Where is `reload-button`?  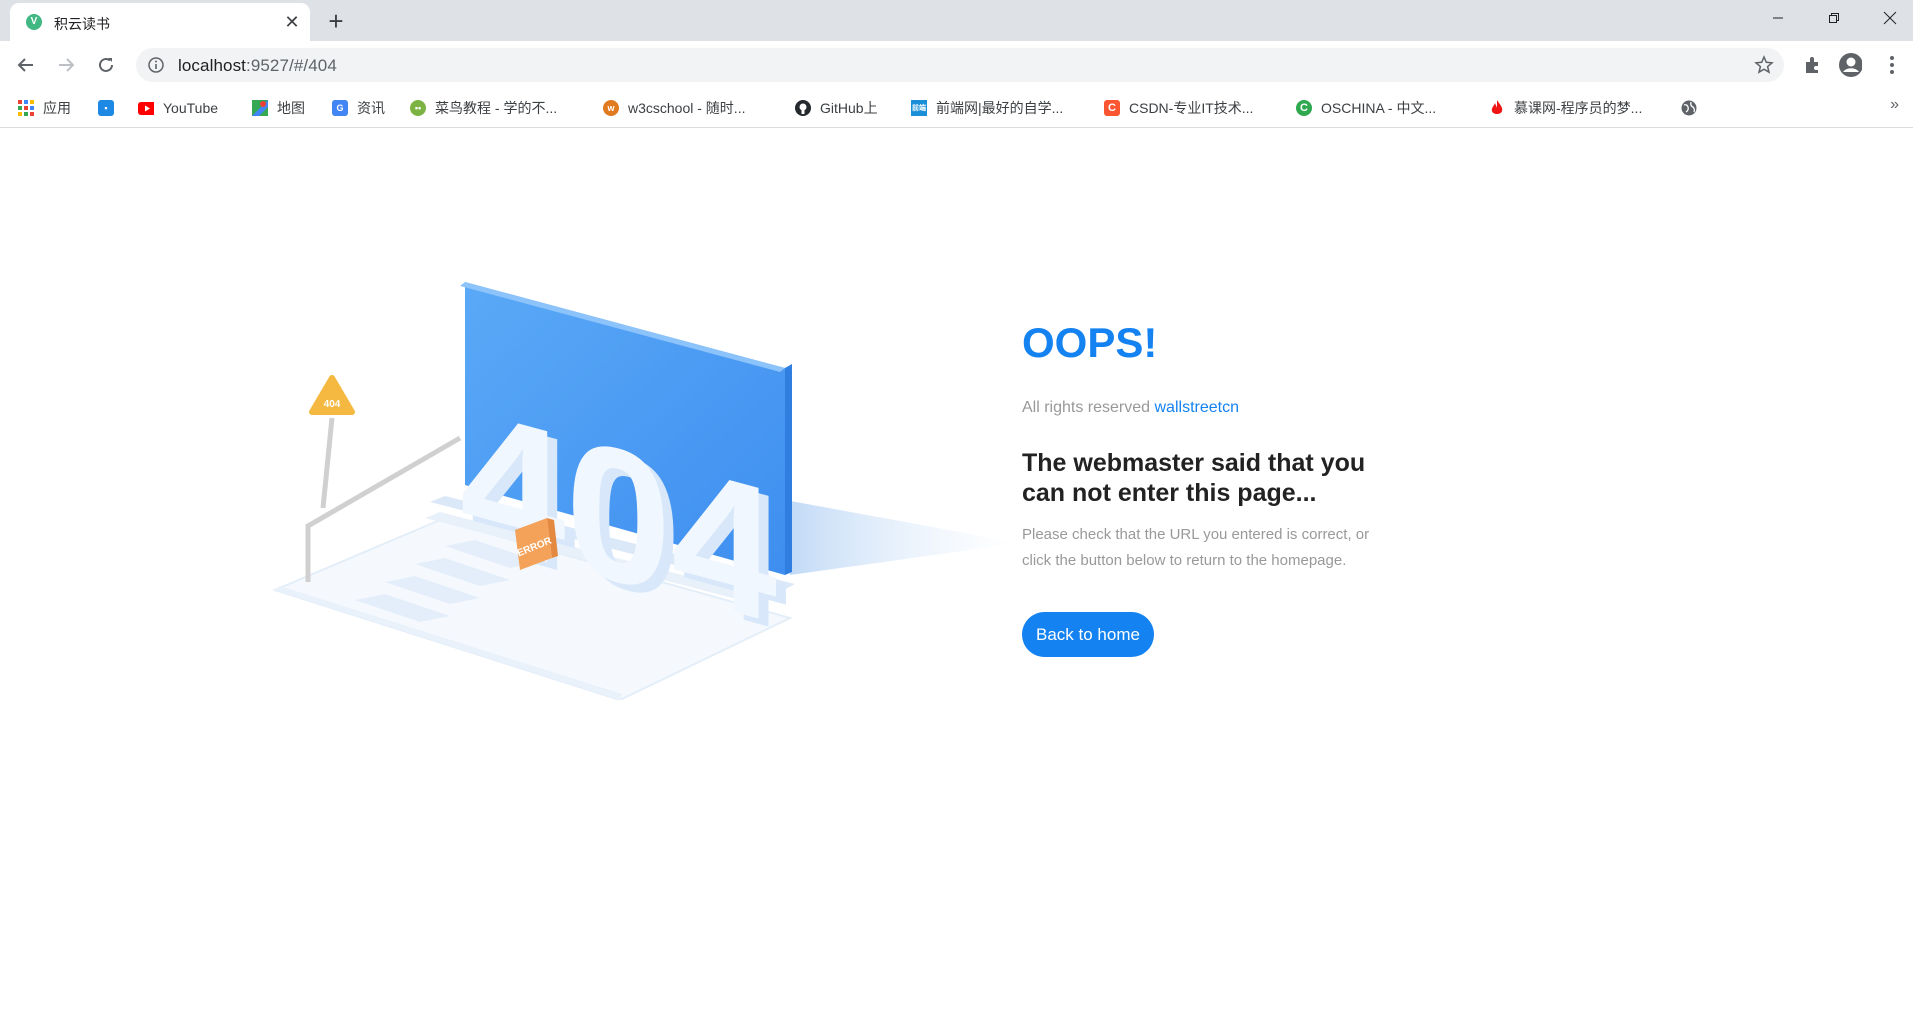 reload-button is located at coordinates (106, 65).